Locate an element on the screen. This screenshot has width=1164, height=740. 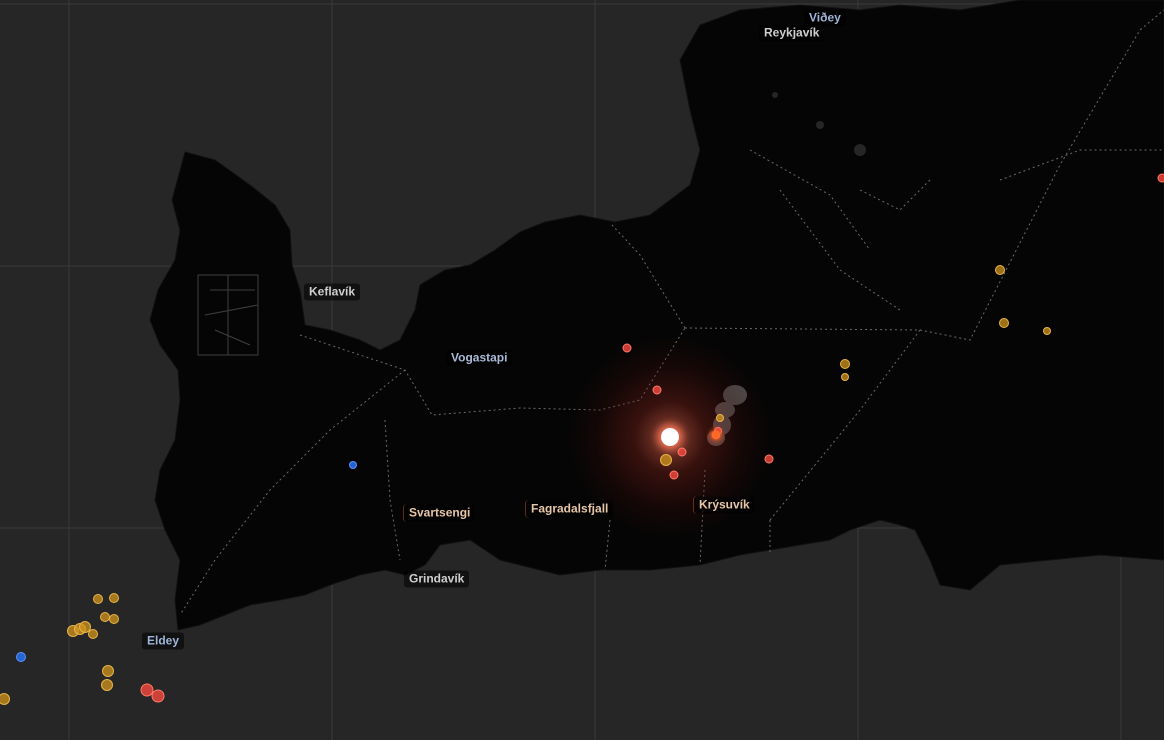
eruption-site-icon is located at coordinates (670, 437).